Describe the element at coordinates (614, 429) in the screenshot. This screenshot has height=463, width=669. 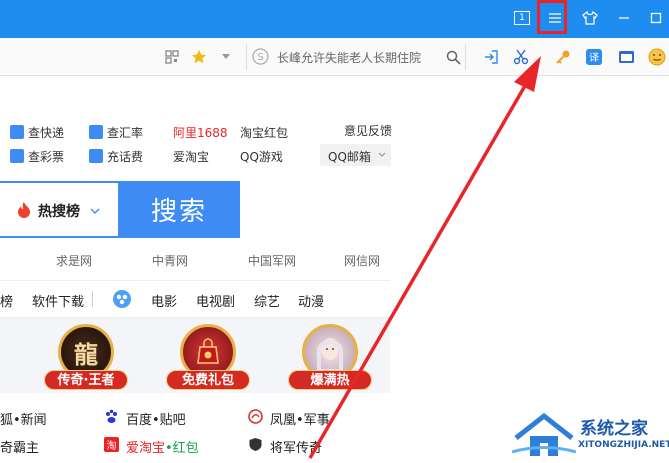
I see `watermark-title: 系统之家` at that location.